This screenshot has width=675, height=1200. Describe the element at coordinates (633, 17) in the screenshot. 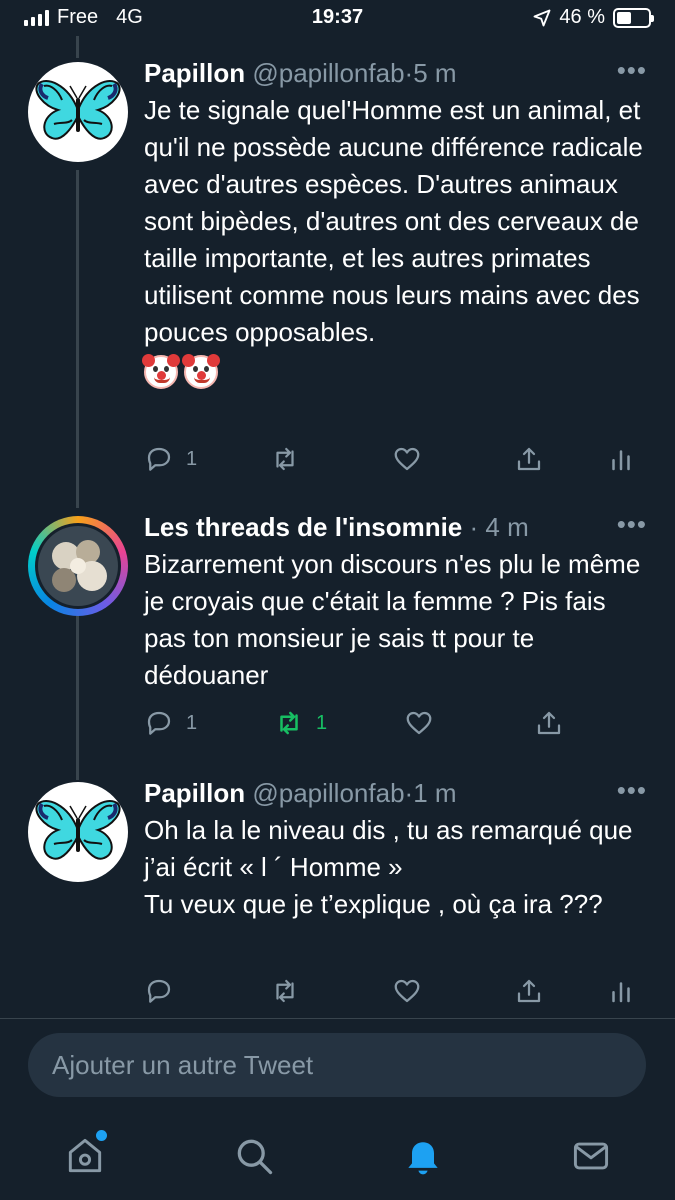

I see `battery-icon` at that location.